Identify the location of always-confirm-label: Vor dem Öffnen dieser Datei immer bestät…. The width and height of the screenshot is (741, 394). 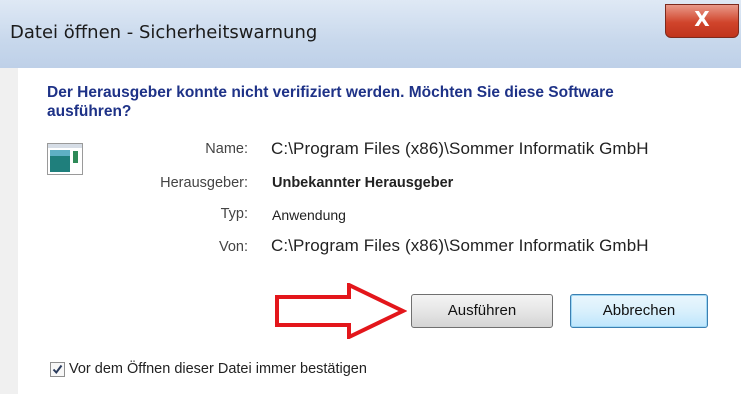
(218, 369).